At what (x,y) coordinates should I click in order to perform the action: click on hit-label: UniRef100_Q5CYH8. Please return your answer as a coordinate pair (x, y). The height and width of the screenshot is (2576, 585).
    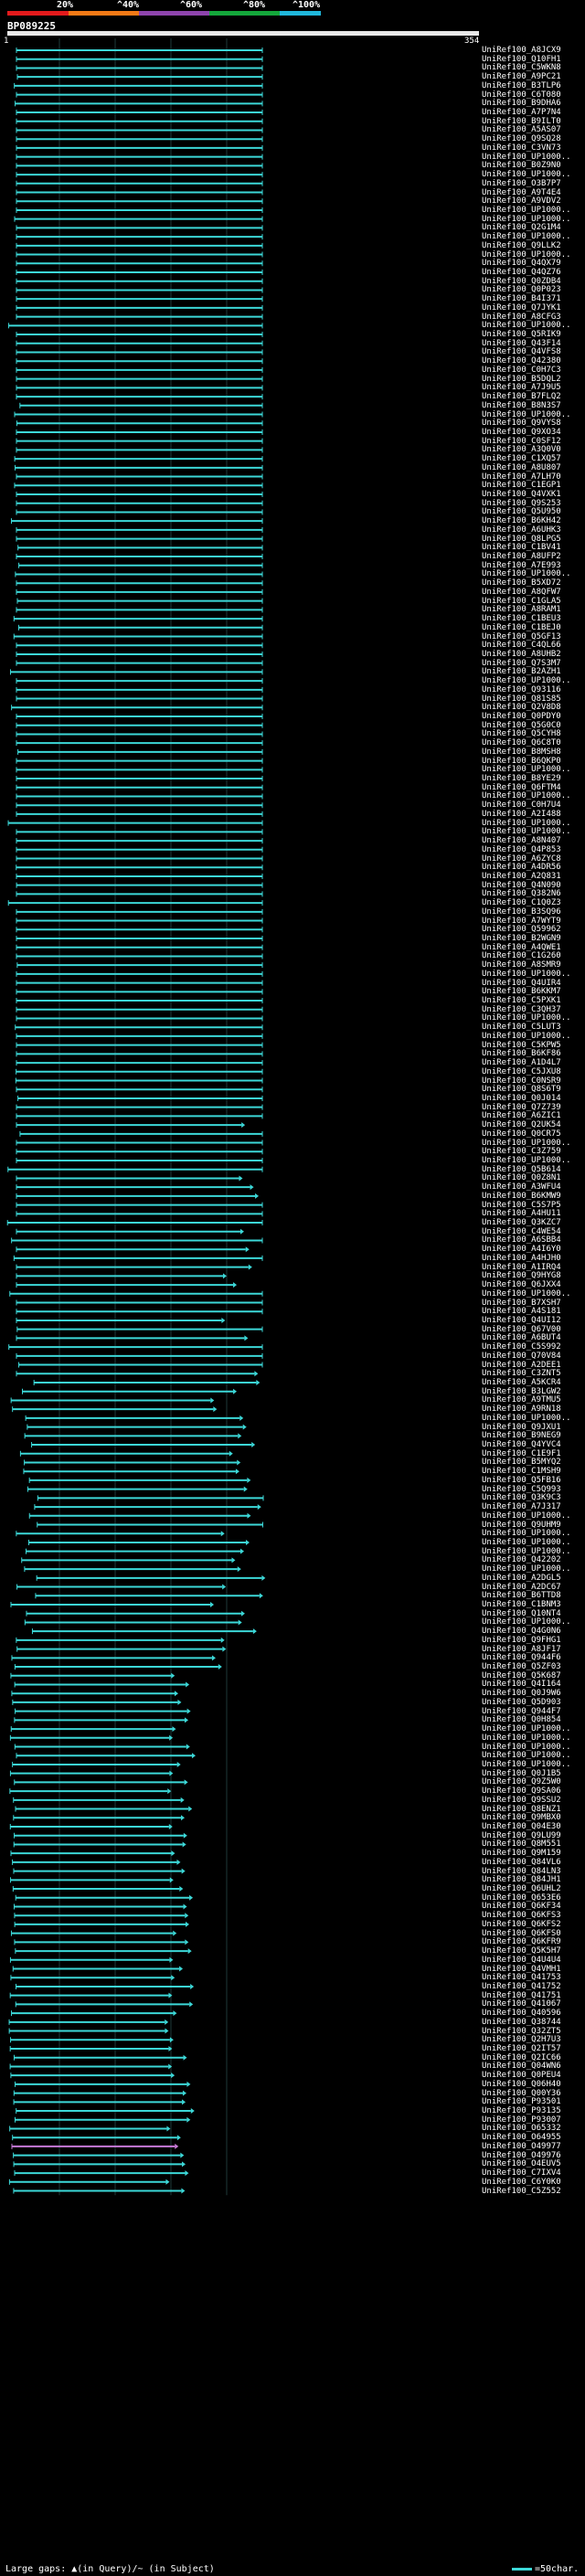
    Looking at the image, I should click on (534, 733).